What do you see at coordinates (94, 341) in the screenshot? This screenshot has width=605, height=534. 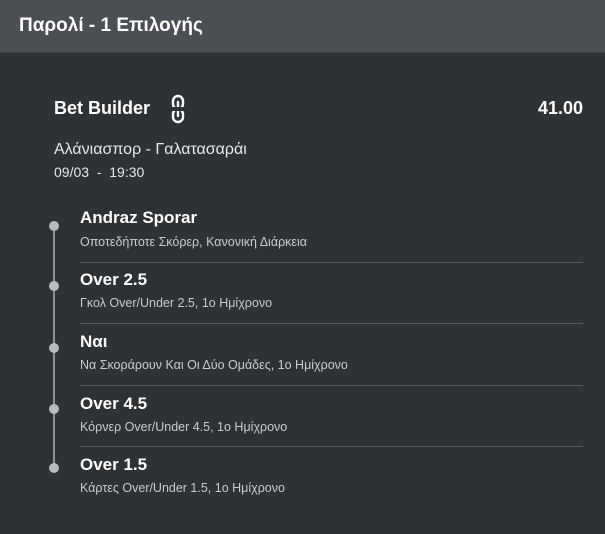 I see `selection-title: Ναι` at bounding box center [94, 341].